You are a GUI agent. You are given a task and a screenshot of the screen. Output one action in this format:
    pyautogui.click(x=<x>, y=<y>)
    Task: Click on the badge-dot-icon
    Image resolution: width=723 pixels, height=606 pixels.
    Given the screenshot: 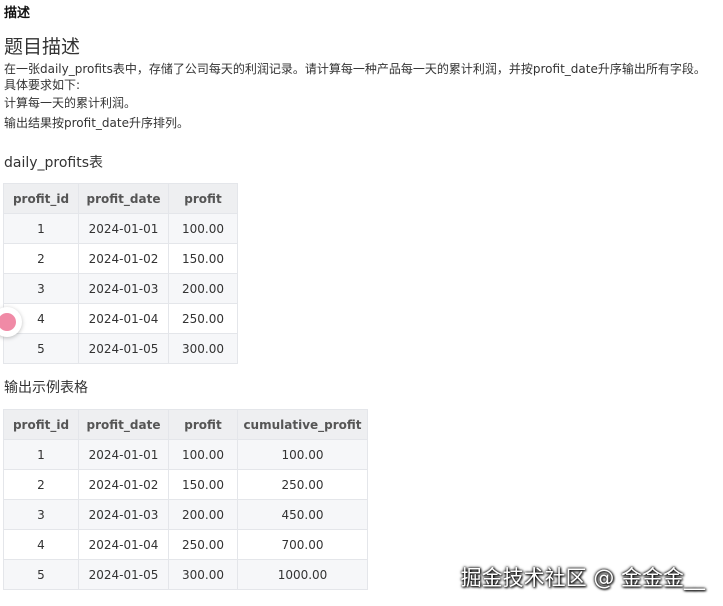 What is the action you would take?
    pyautogui.click(x=8, y=322)
    